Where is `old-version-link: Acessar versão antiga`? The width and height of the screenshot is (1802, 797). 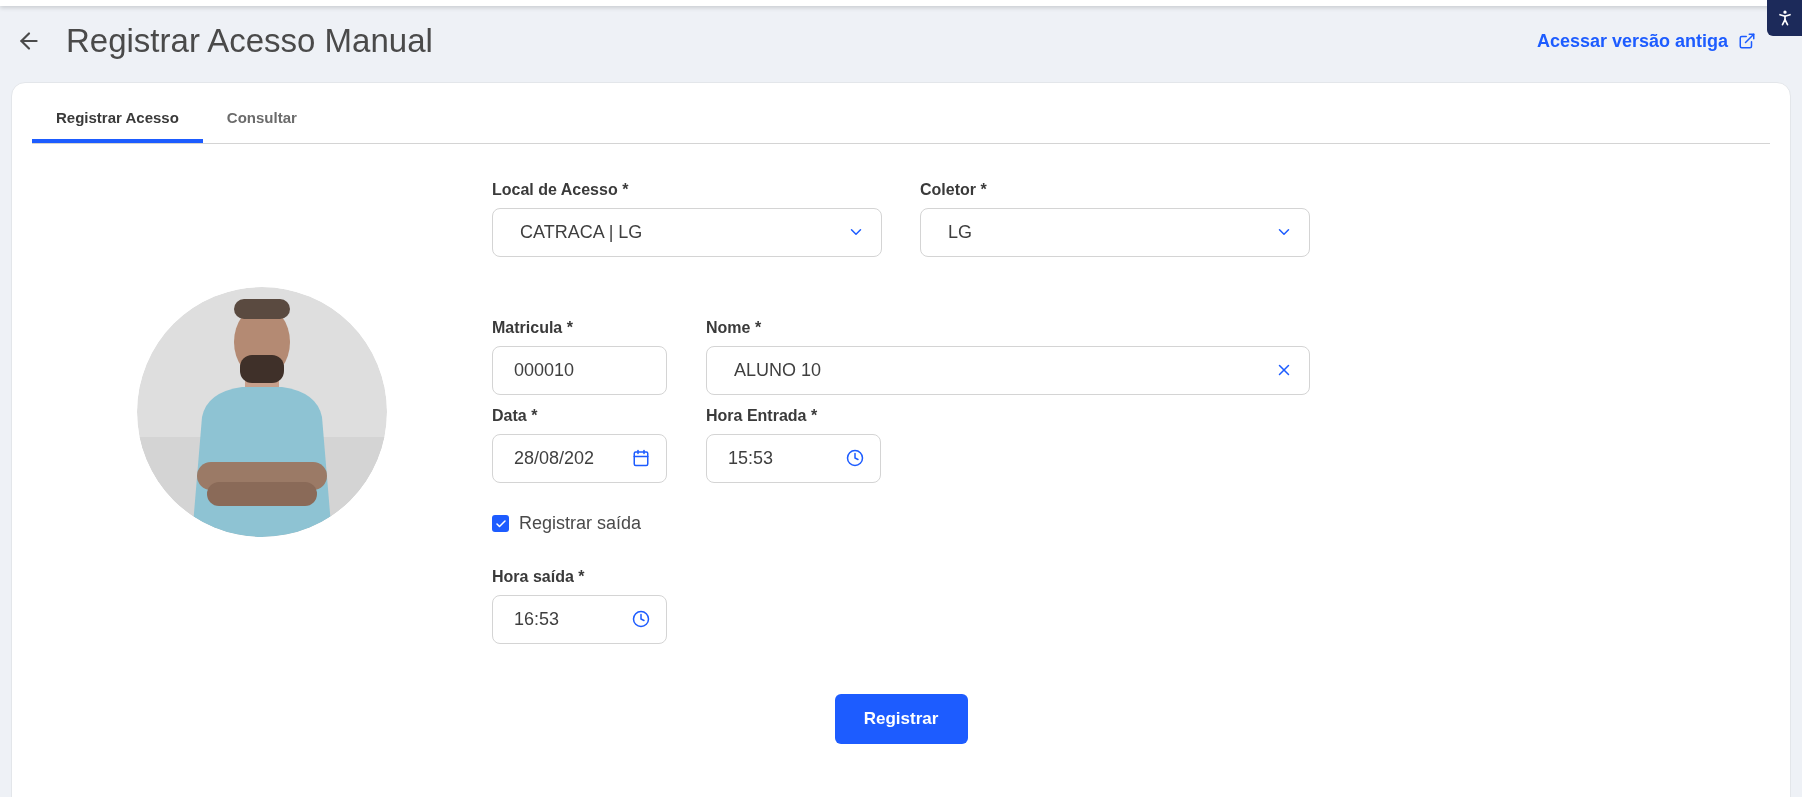 old-version-link: Acessar versão antiga is located at coordinates (1646, 41).